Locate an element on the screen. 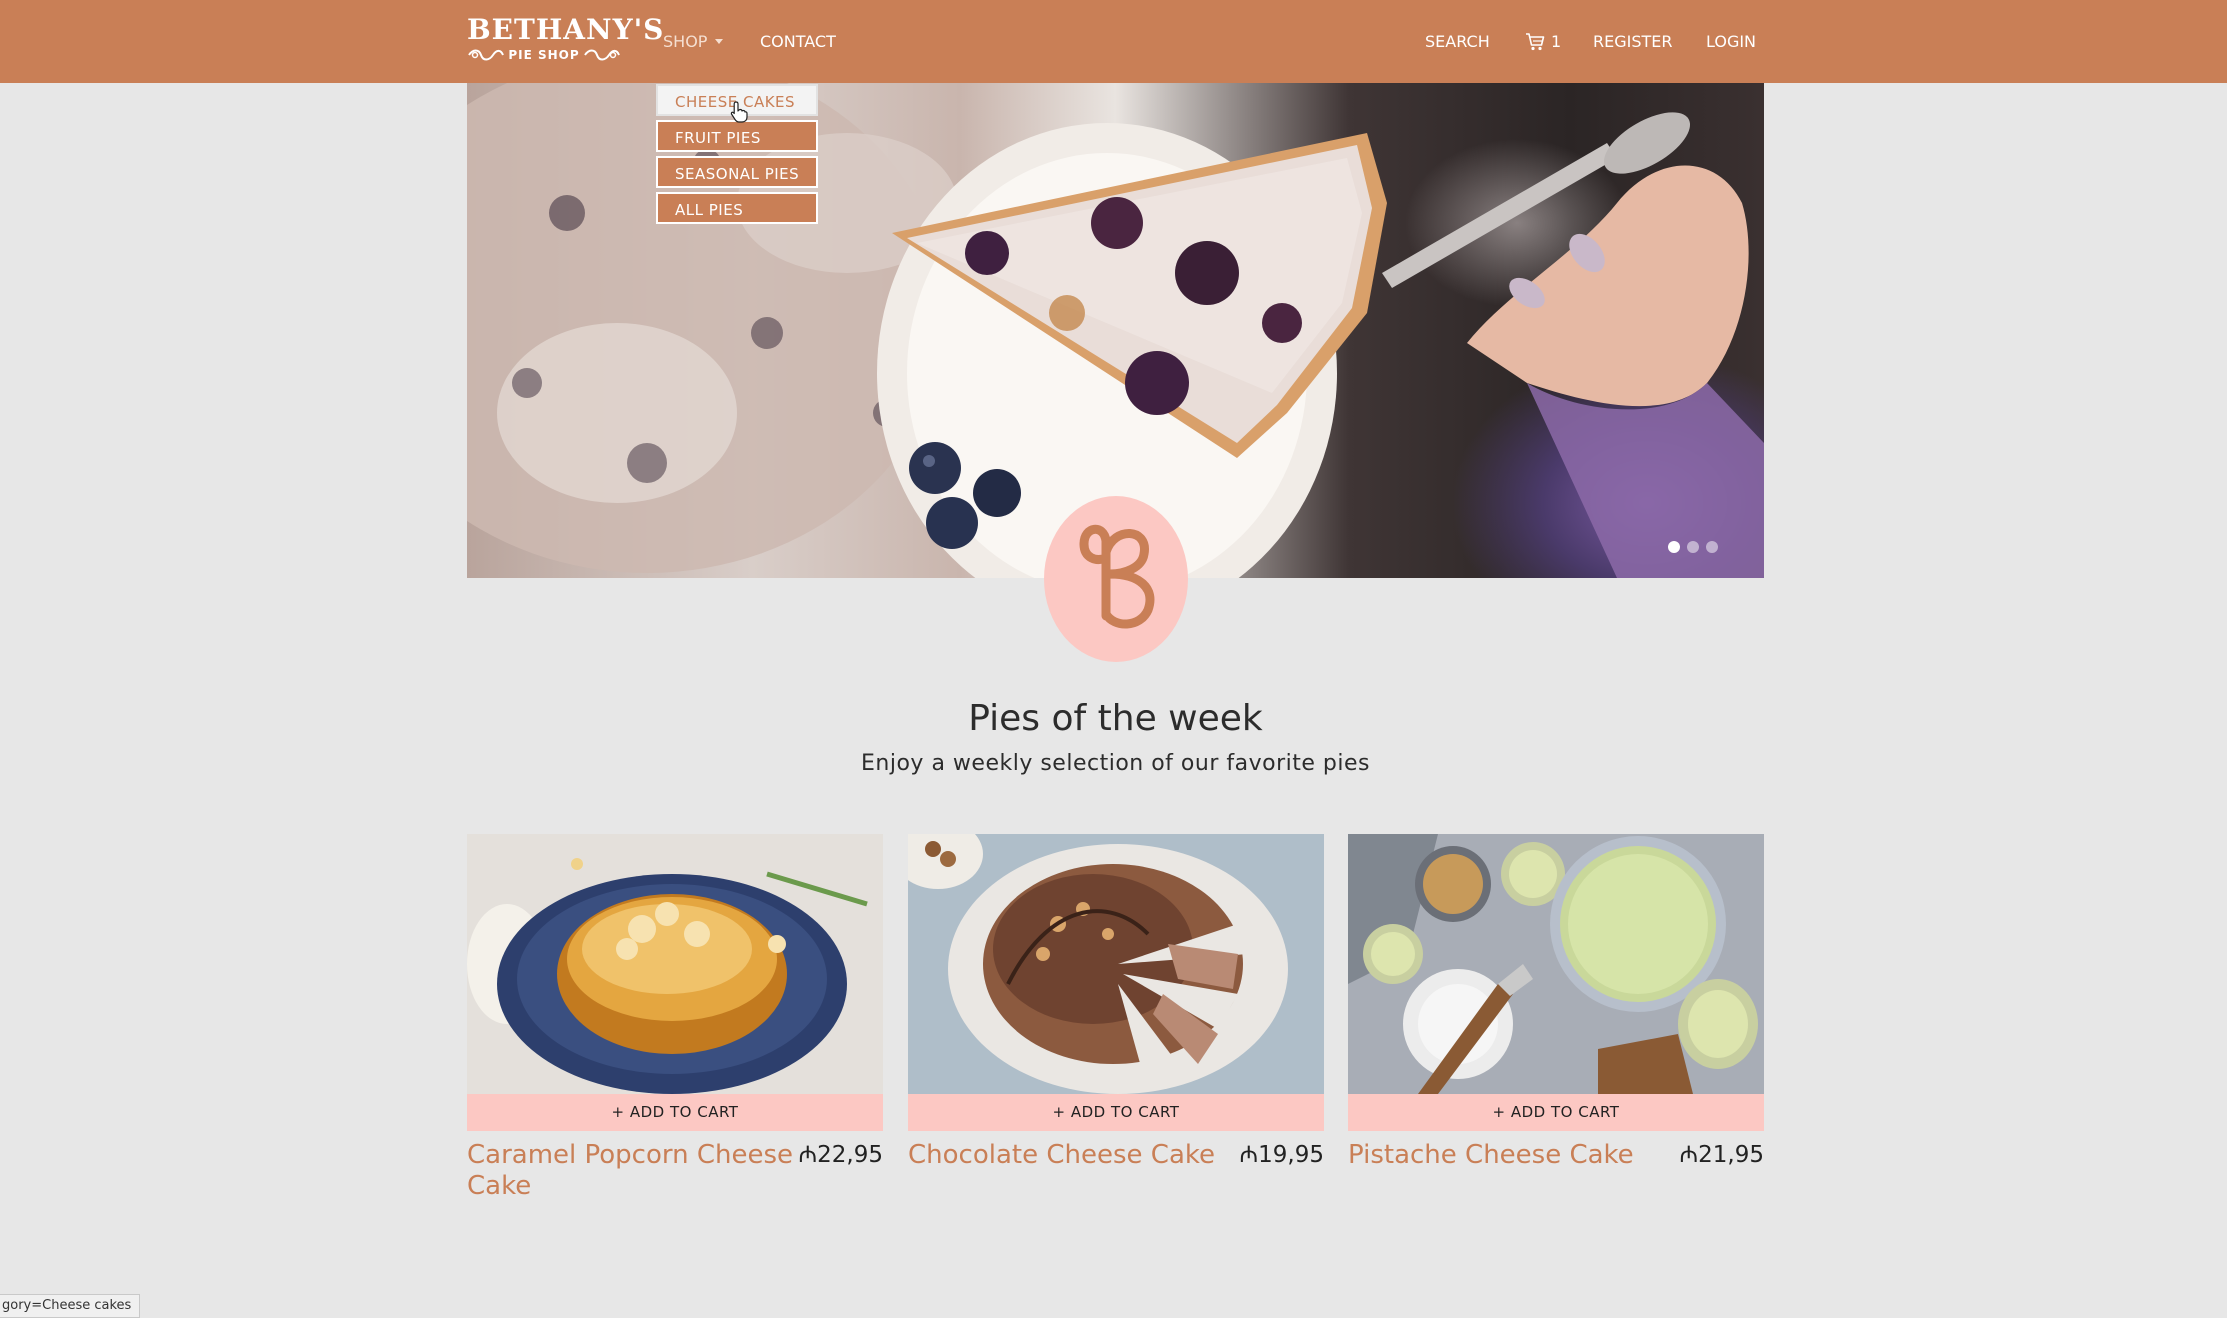 The image size is (2227, 1318). brand-name: BETHANY'S is located at coordinates (566, 29).